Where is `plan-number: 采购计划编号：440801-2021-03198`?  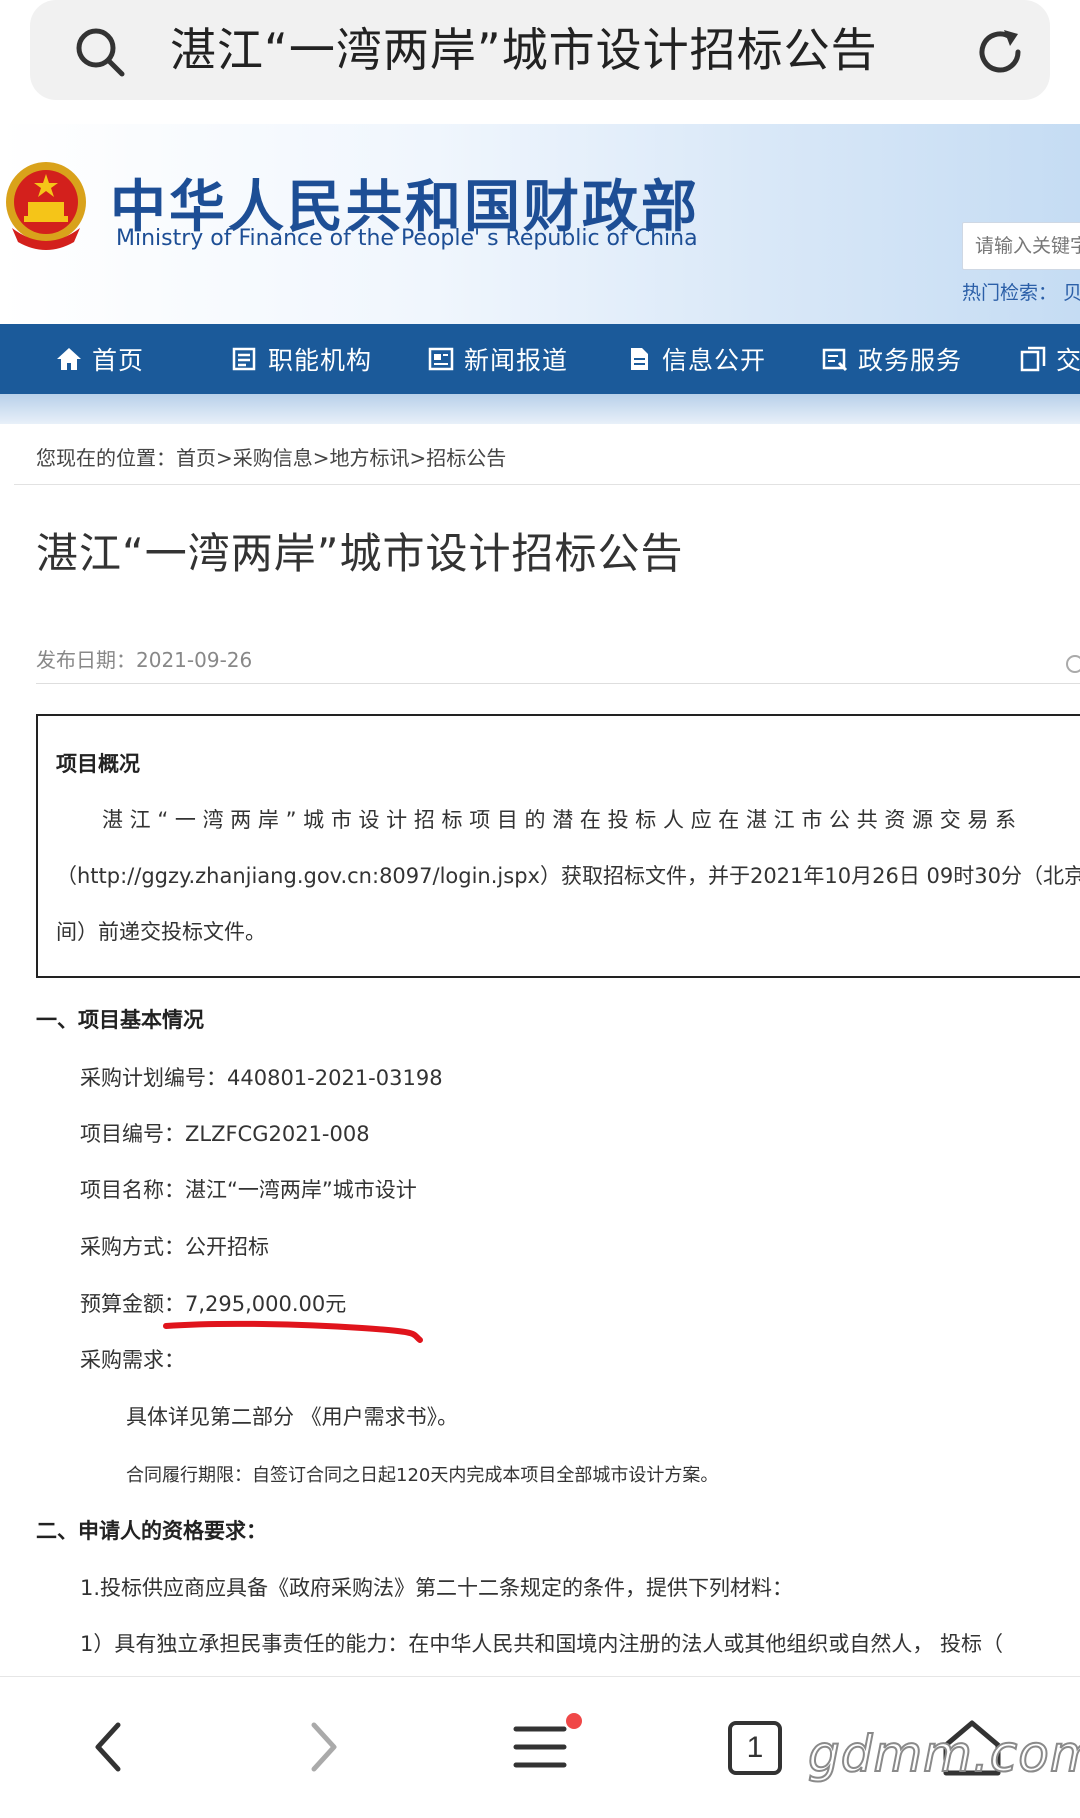
plan-number: 采购计划编号：440801-2021-03198 is located at coordinates (261, 1078).